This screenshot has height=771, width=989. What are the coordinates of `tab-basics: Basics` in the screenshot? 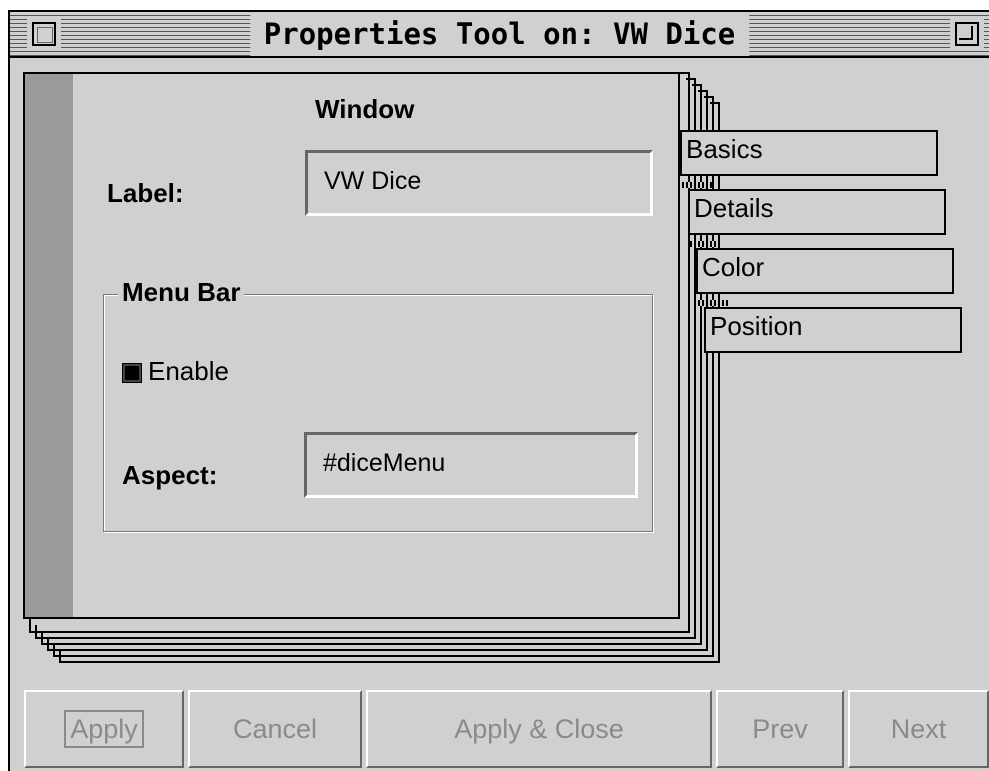 It's located at (809, 153).